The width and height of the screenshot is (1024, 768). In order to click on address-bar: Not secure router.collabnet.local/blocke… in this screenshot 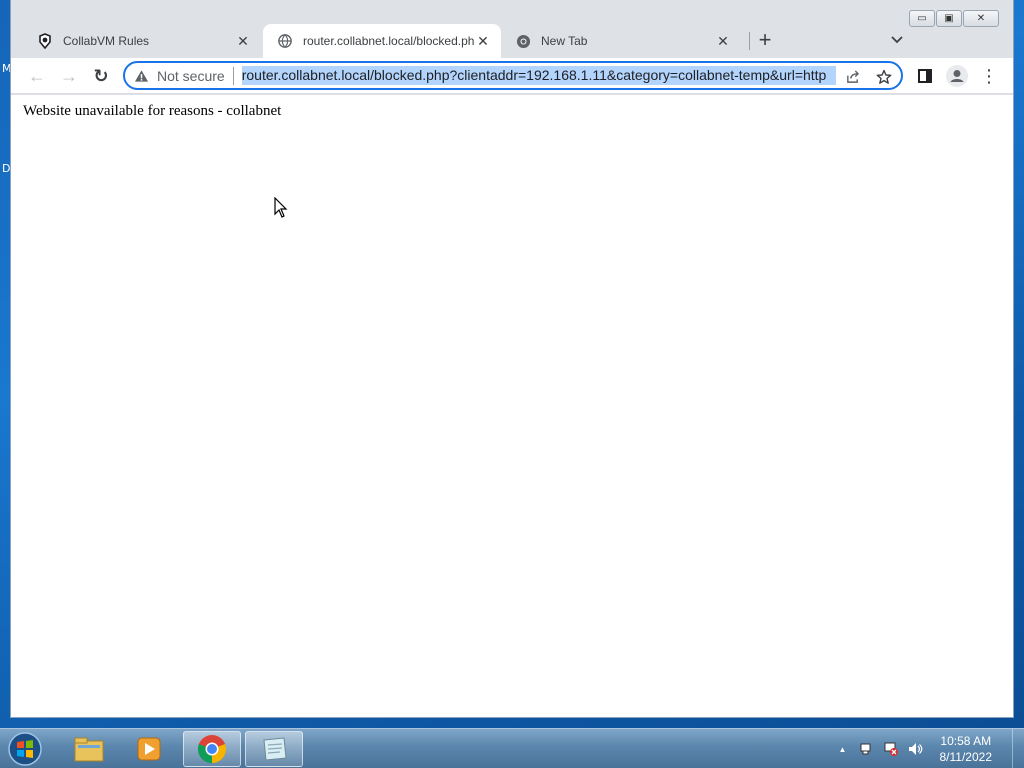, I will do `click(513, 75)`.